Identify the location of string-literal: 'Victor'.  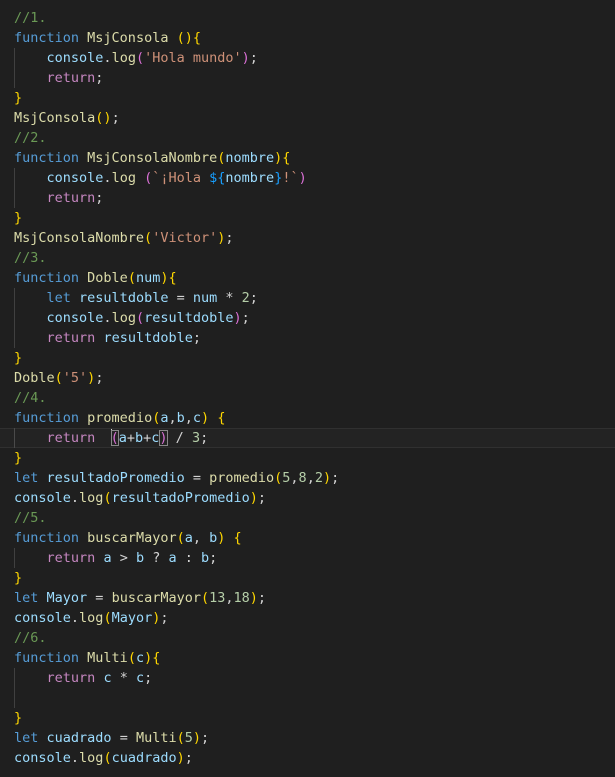
(185, 238).